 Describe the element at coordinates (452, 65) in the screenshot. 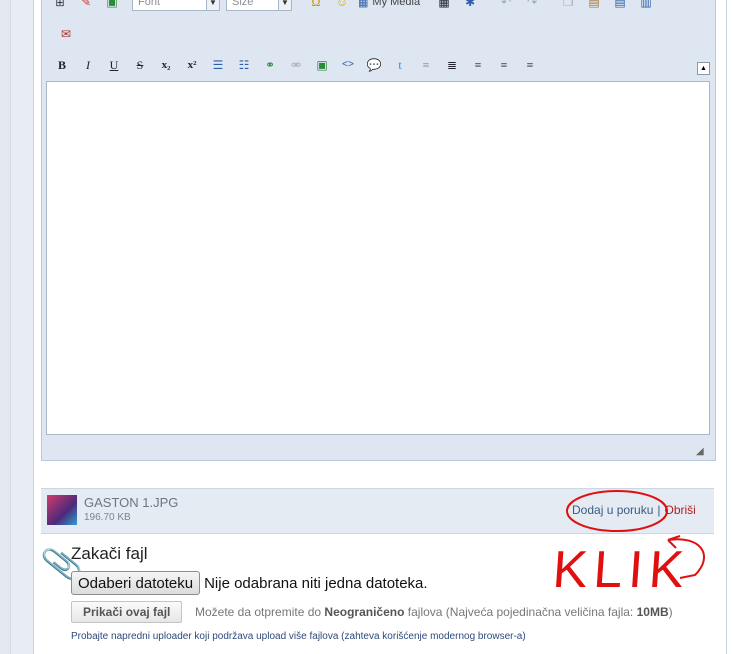

I see `indent-icon: ≣` at that location.